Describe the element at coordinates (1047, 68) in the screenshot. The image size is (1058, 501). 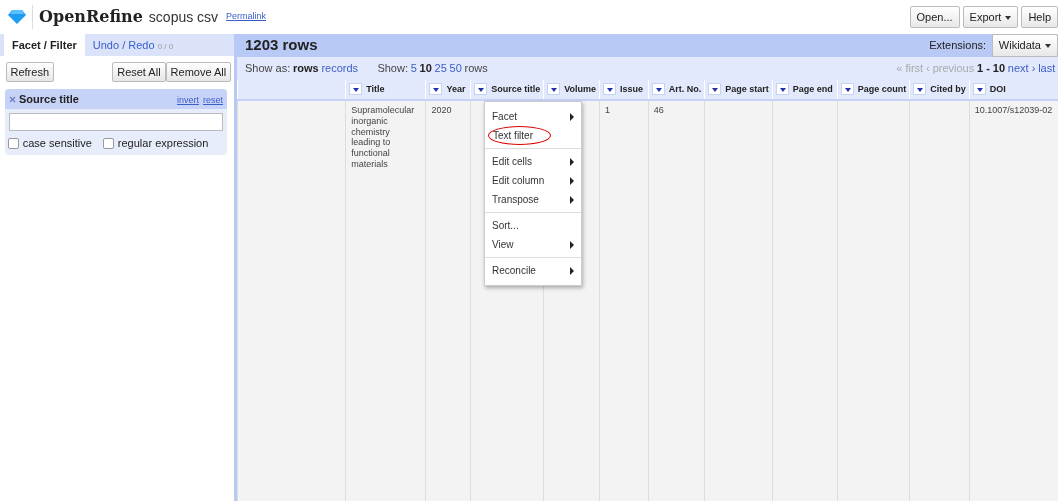
I see `last-link: last` at that location.